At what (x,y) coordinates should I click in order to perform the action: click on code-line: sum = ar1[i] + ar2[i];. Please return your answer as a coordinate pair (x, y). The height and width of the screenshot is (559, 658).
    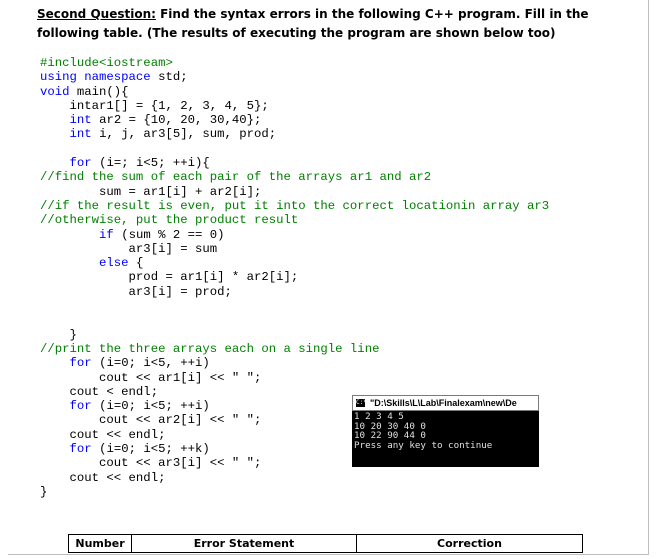
    Looking at the image, I should click on (340, 192).